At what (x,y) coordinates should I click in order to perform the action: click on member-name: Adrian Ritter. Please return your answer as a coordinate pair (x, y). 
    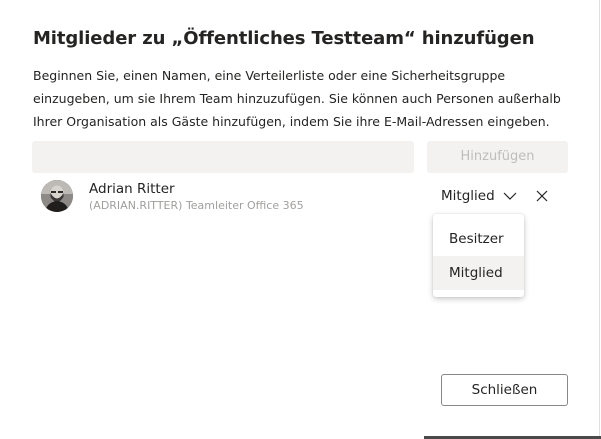
    Looking at the image, I should click on (132, 189).